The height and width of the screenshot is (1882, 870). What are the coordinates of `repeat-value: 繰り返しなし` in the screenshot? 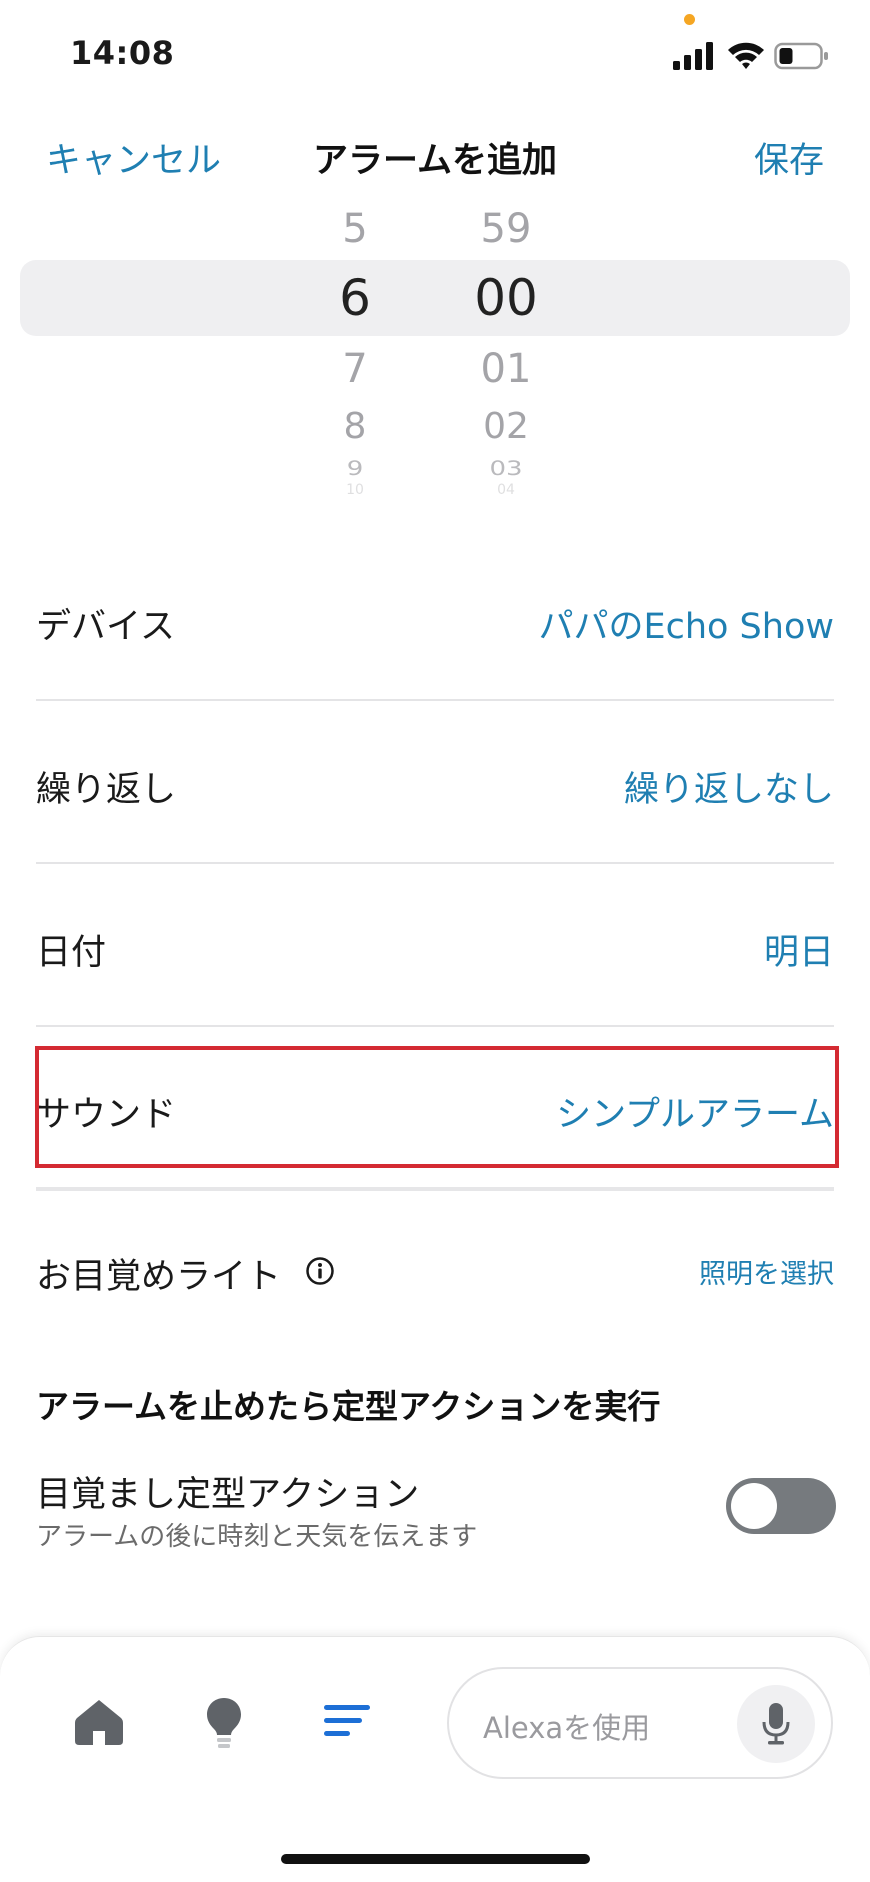 It's located at (729, 786).